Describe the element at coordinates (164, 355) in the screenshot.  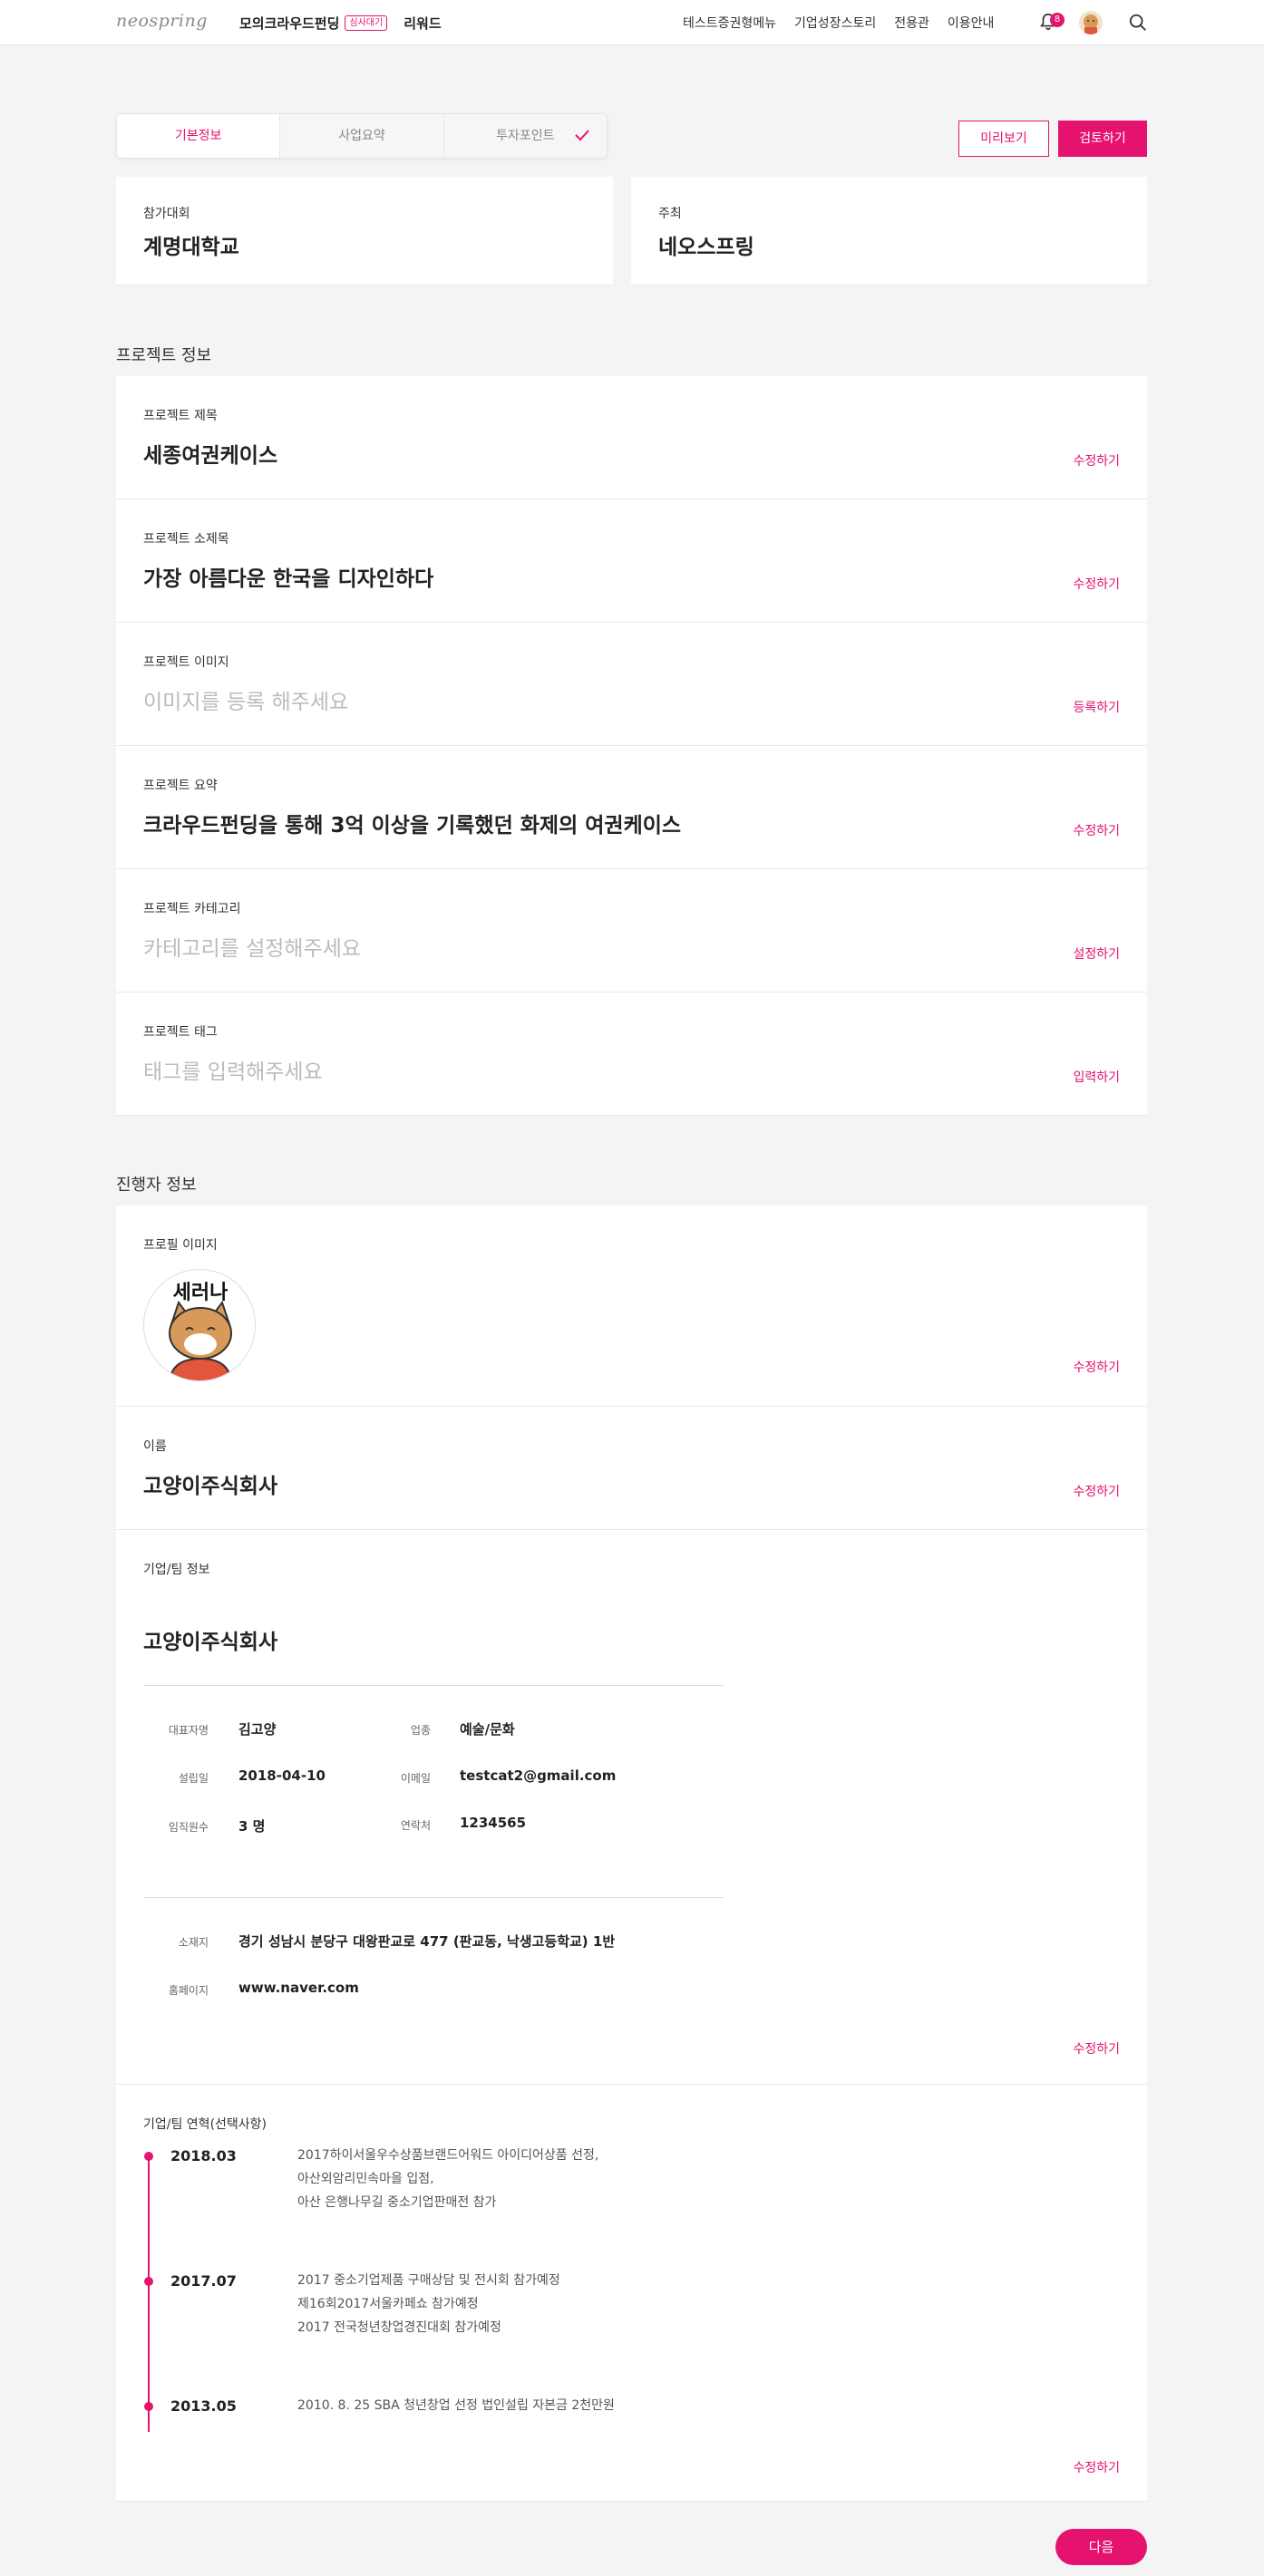
I see `project-section-title: 프로젝트 정보` at that location.